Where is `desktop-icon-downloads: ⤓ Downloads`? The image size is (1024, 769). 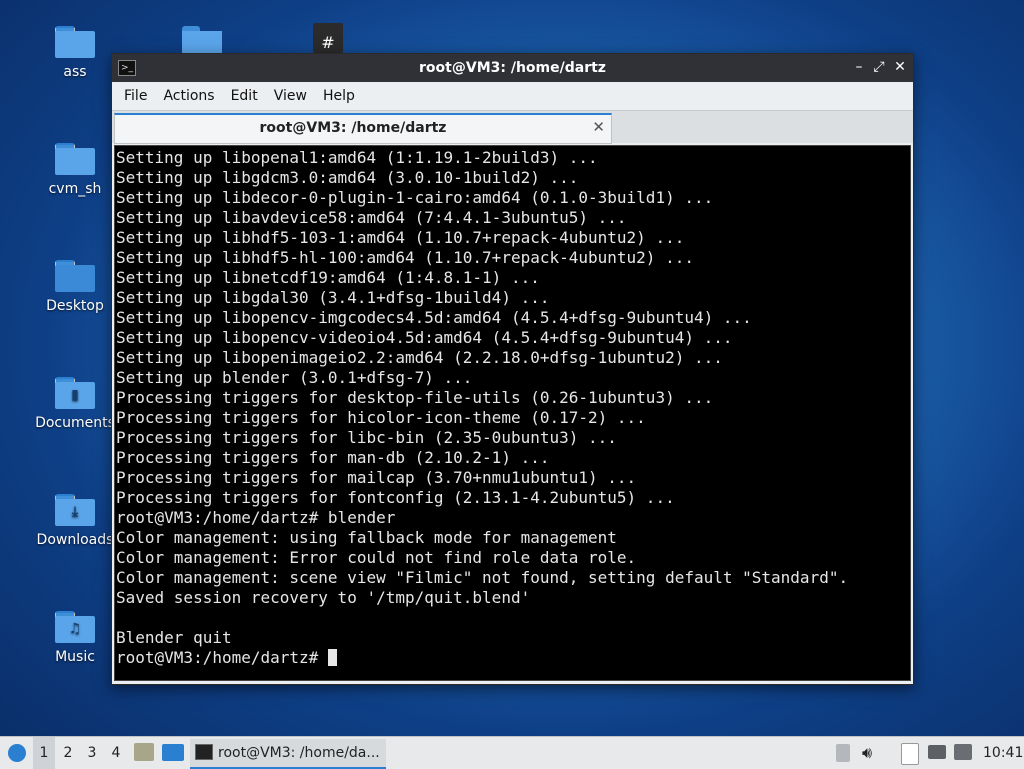
desktop-icon-downloads: ⤓ Downloads is located at coordinates (75, 521).